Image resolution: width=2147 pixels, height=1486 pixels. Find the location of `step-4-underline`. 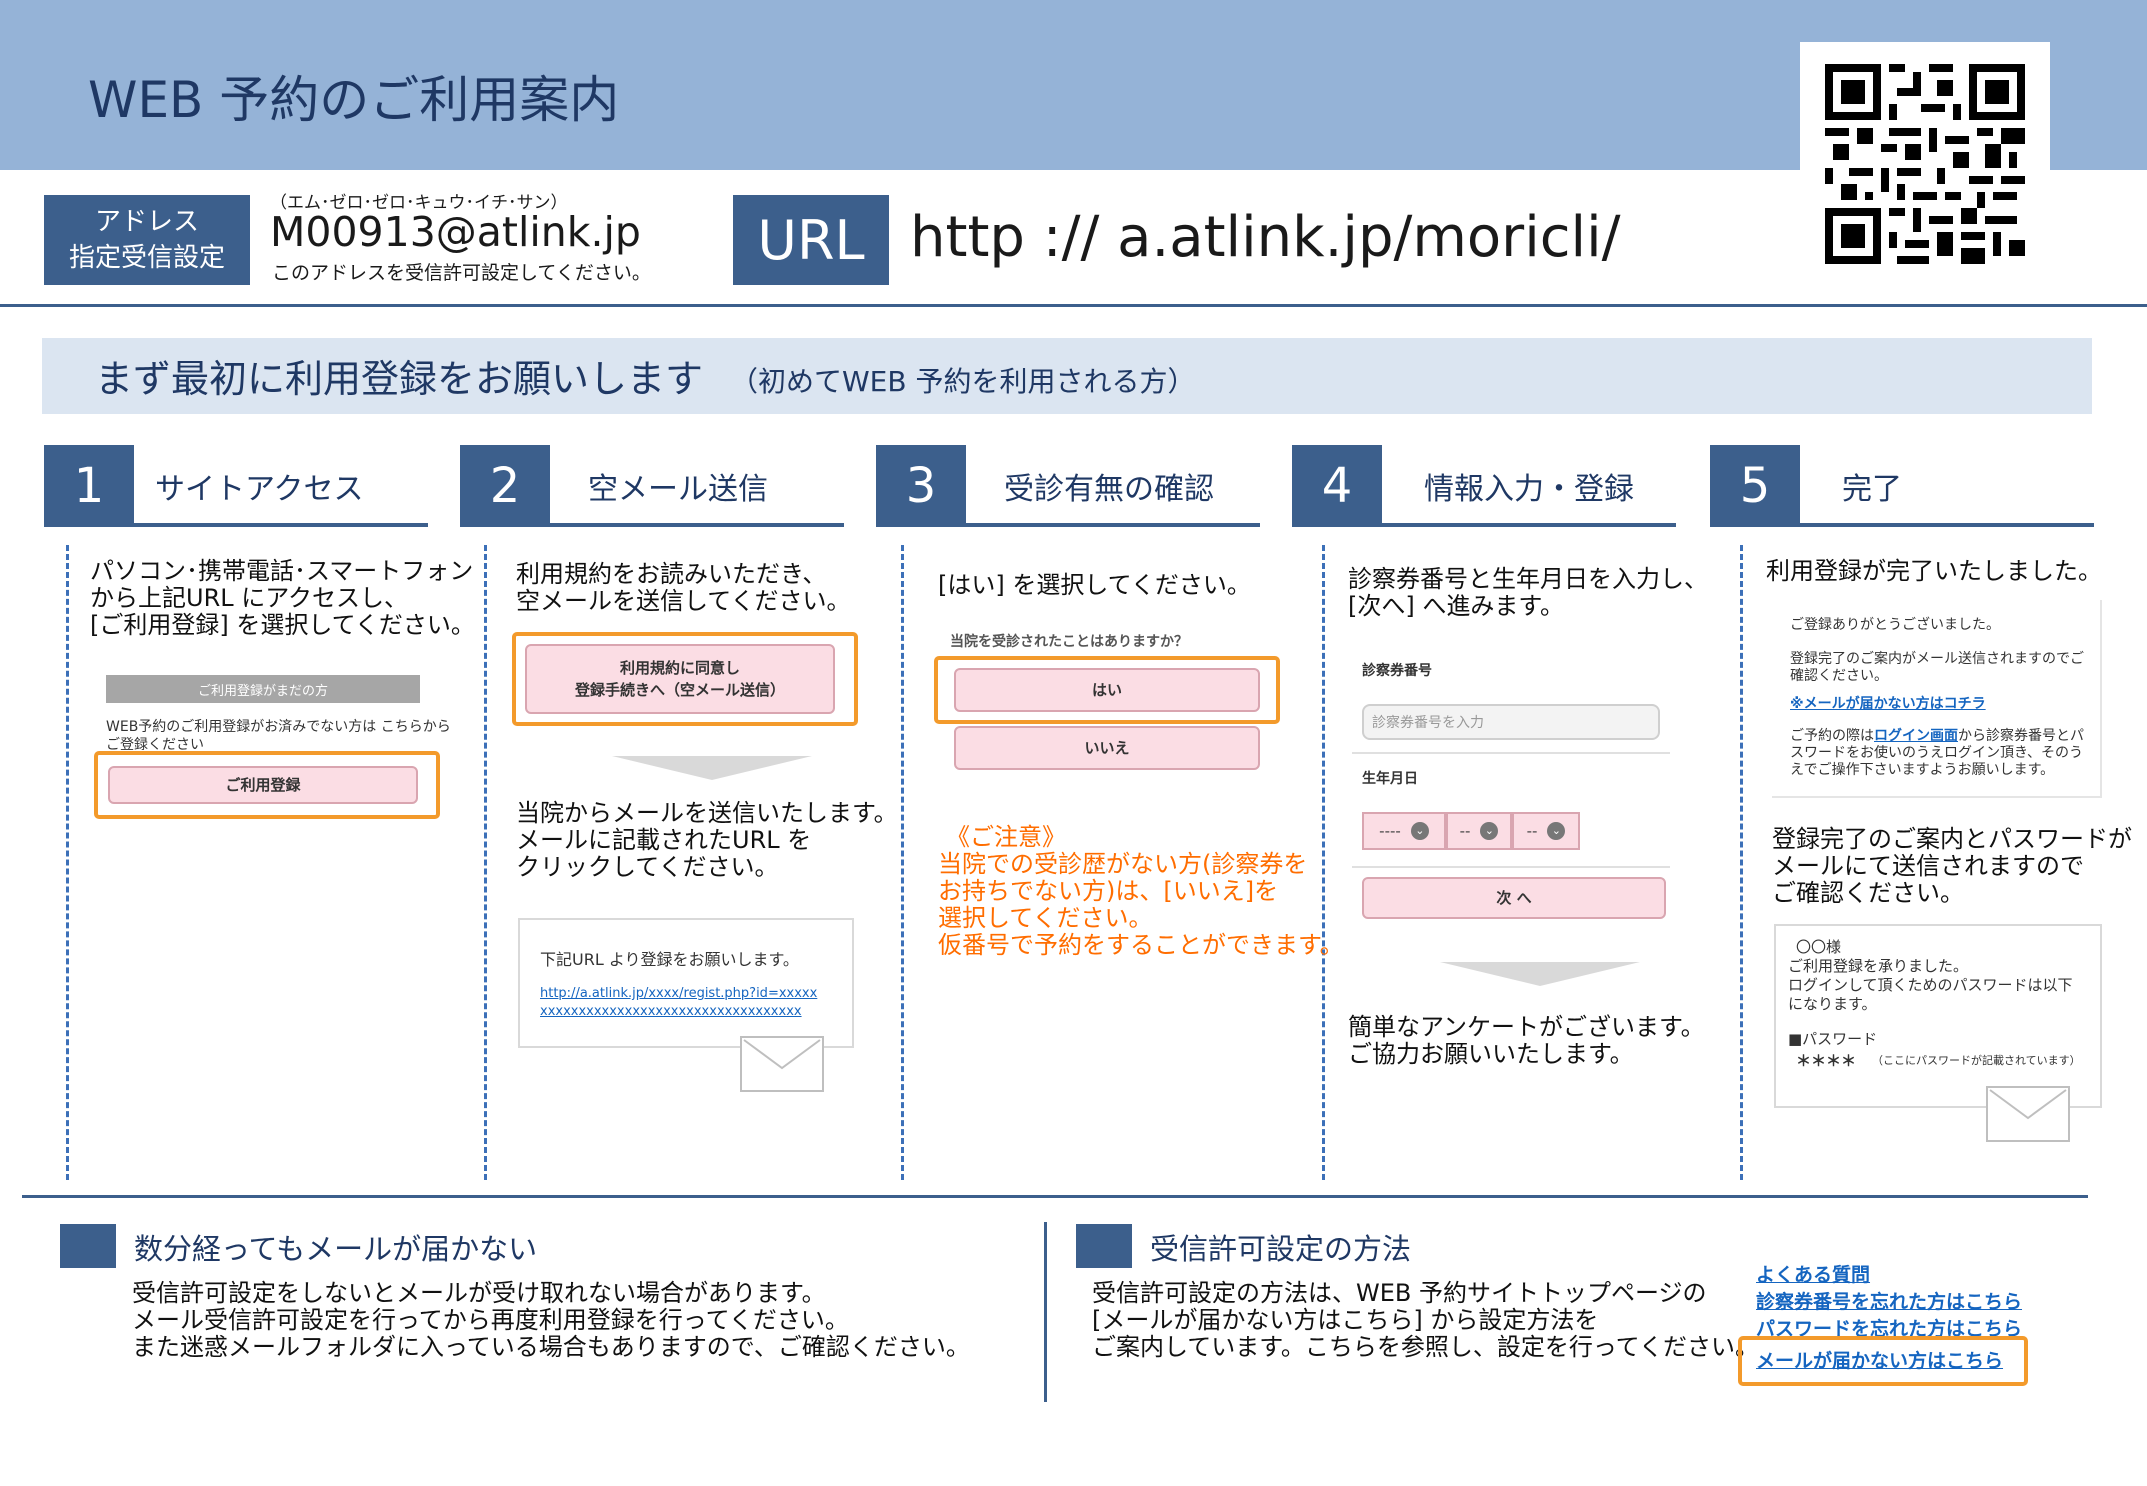

step-4-underline is located at coordinates (1529, 525).